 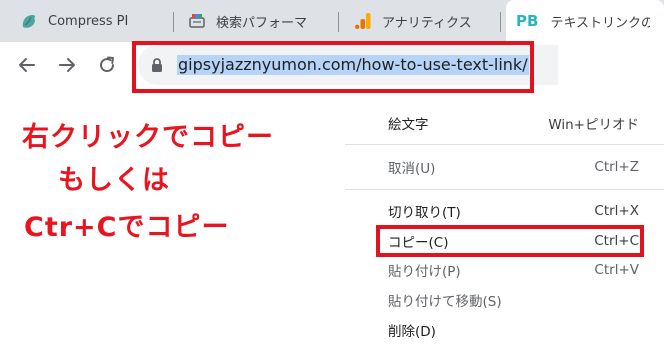 What do you see at coordinates (408, 125) in the screenshot?
I see `menu-item-label: 絵文字` at bounding box center [408, 125].